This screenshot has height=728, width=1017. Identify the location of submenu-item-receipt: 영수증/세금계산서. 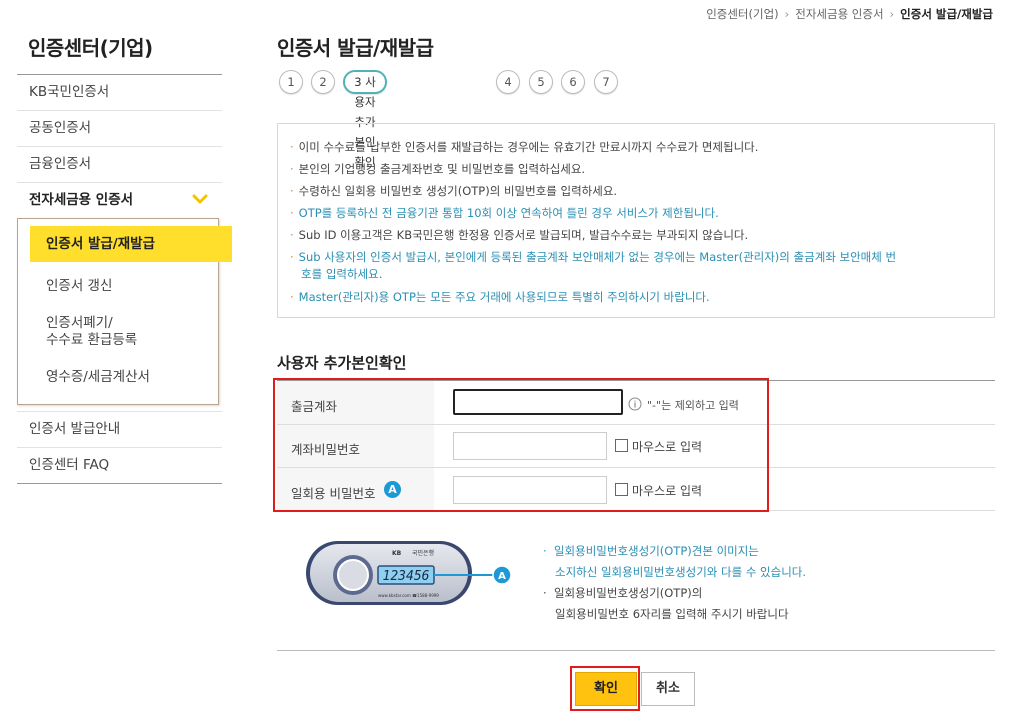
(118, 377).